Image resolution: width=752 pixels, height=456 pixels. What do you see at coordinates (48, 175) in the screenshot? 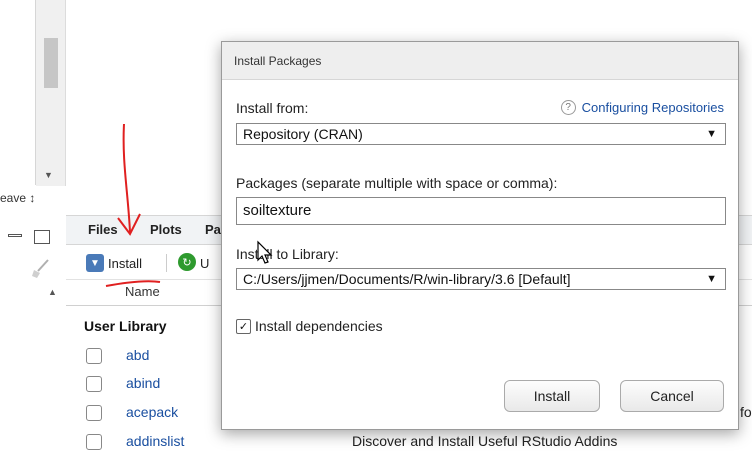
I see `scroll-down-arrow-icon: ▼` at bounding box center [48, 175].